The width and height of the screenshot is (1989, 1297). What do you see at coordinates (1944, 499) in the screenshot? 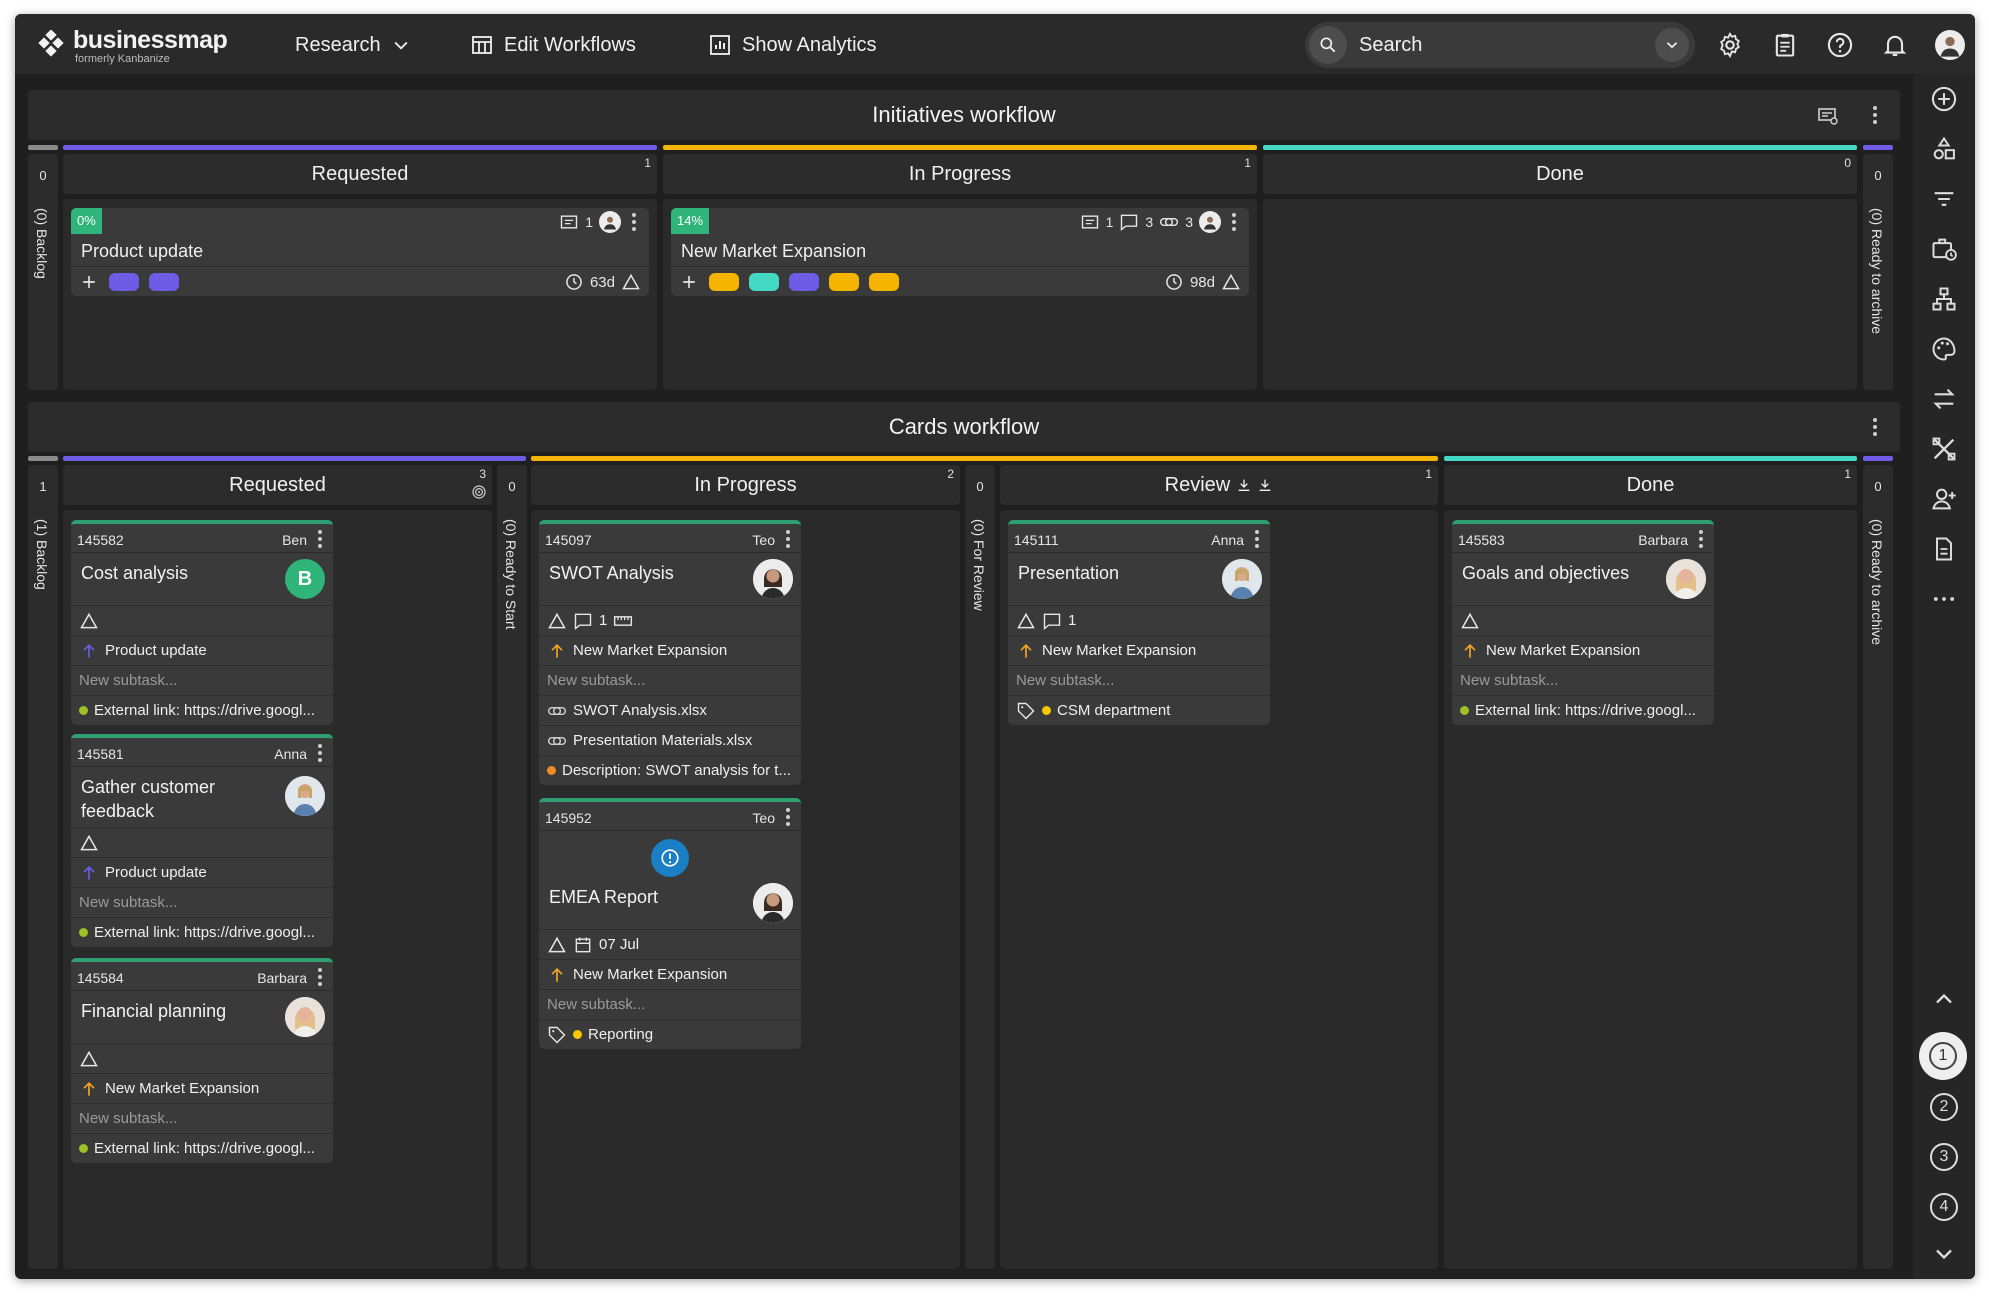
I see `add-user-icon` at bounding box center [1944, 499].